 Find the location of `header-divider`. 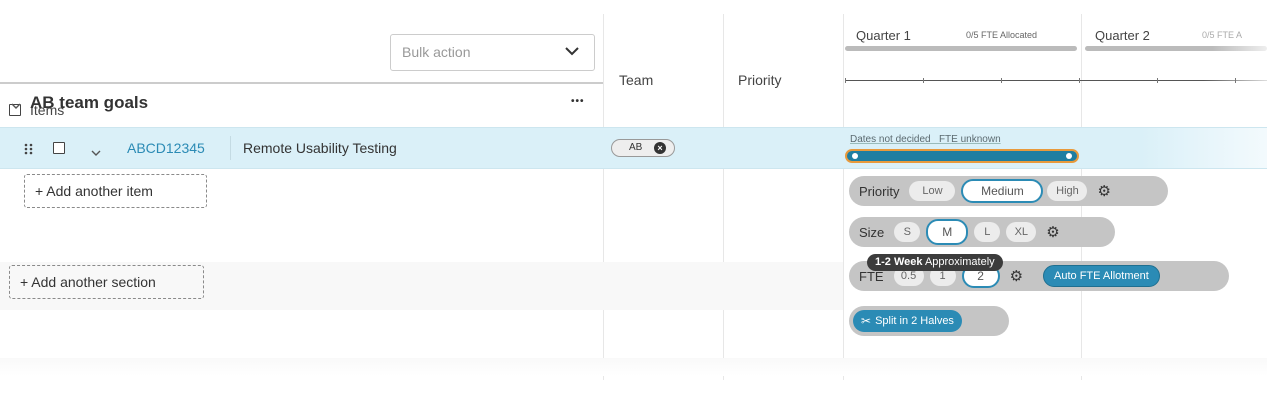

header-divider is located at coordinates (301, 83).